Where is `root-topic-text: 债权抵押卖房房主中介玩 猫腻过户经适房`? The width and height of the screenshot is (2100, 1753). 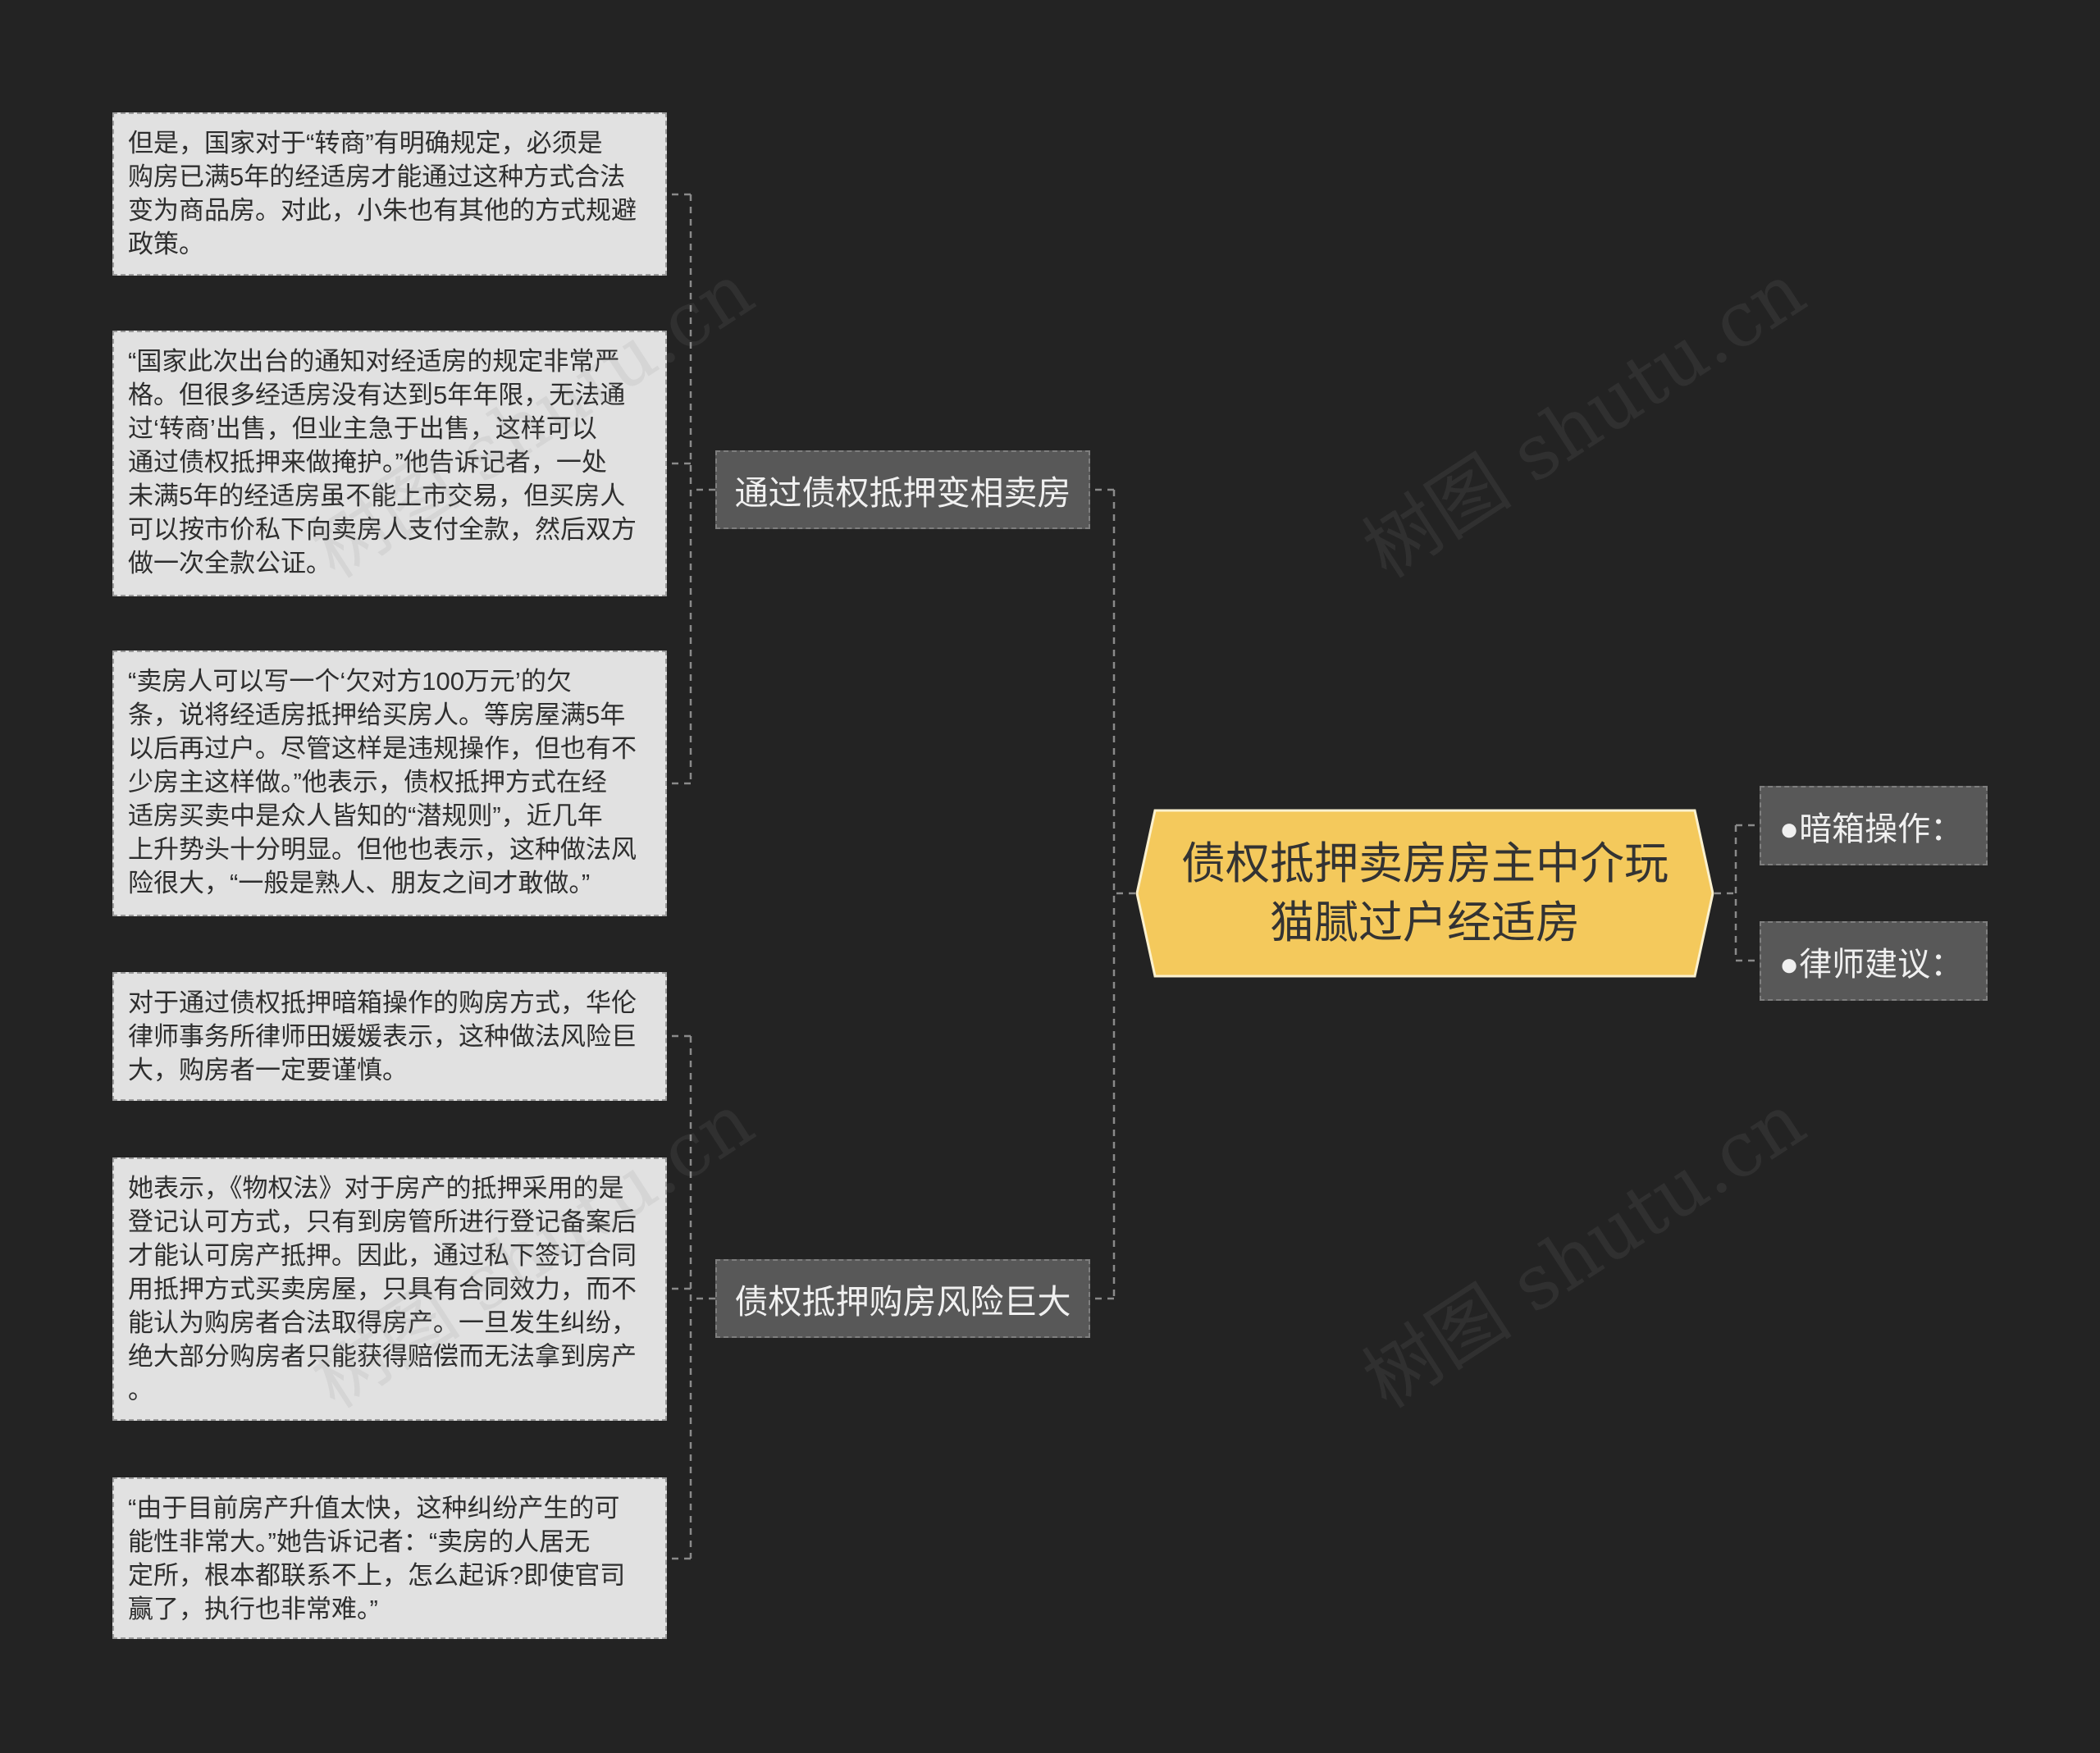
root-topic-text: 债权抵押卖房房主中介玩 猫腻过户经适房 is located at coordinates (1425, 893).